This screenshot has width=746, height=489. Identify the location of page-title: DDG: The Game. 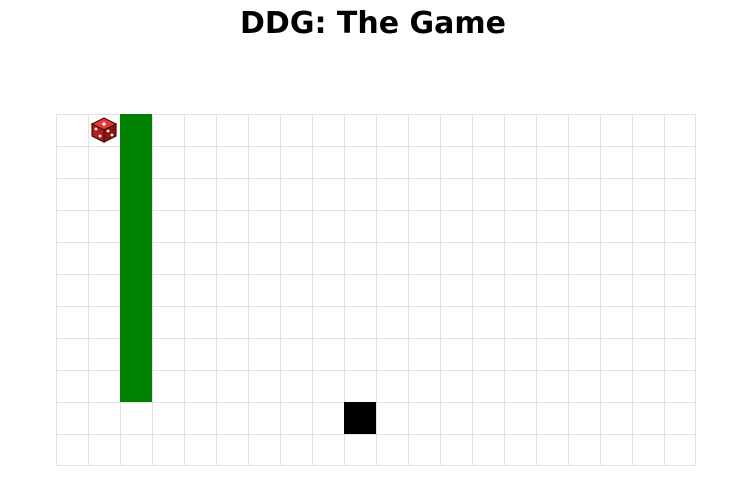
(373, 23).